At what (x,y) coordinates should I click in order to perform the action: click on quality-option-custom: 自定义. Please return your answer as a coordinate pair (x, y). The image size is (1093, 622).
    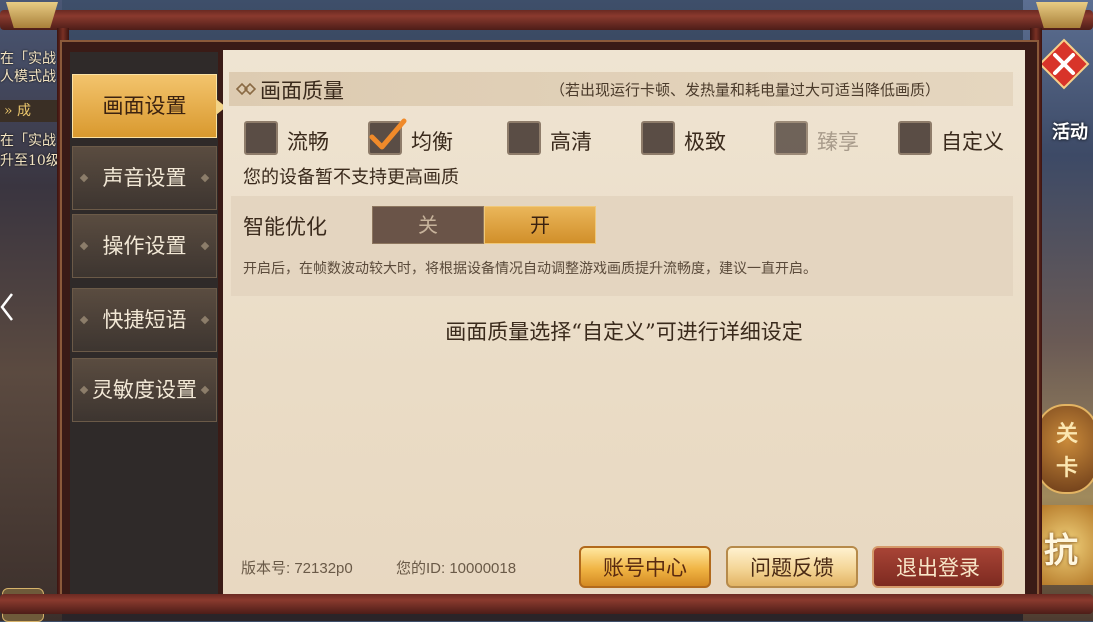
    Looking at the image, I should click on (955, 139).